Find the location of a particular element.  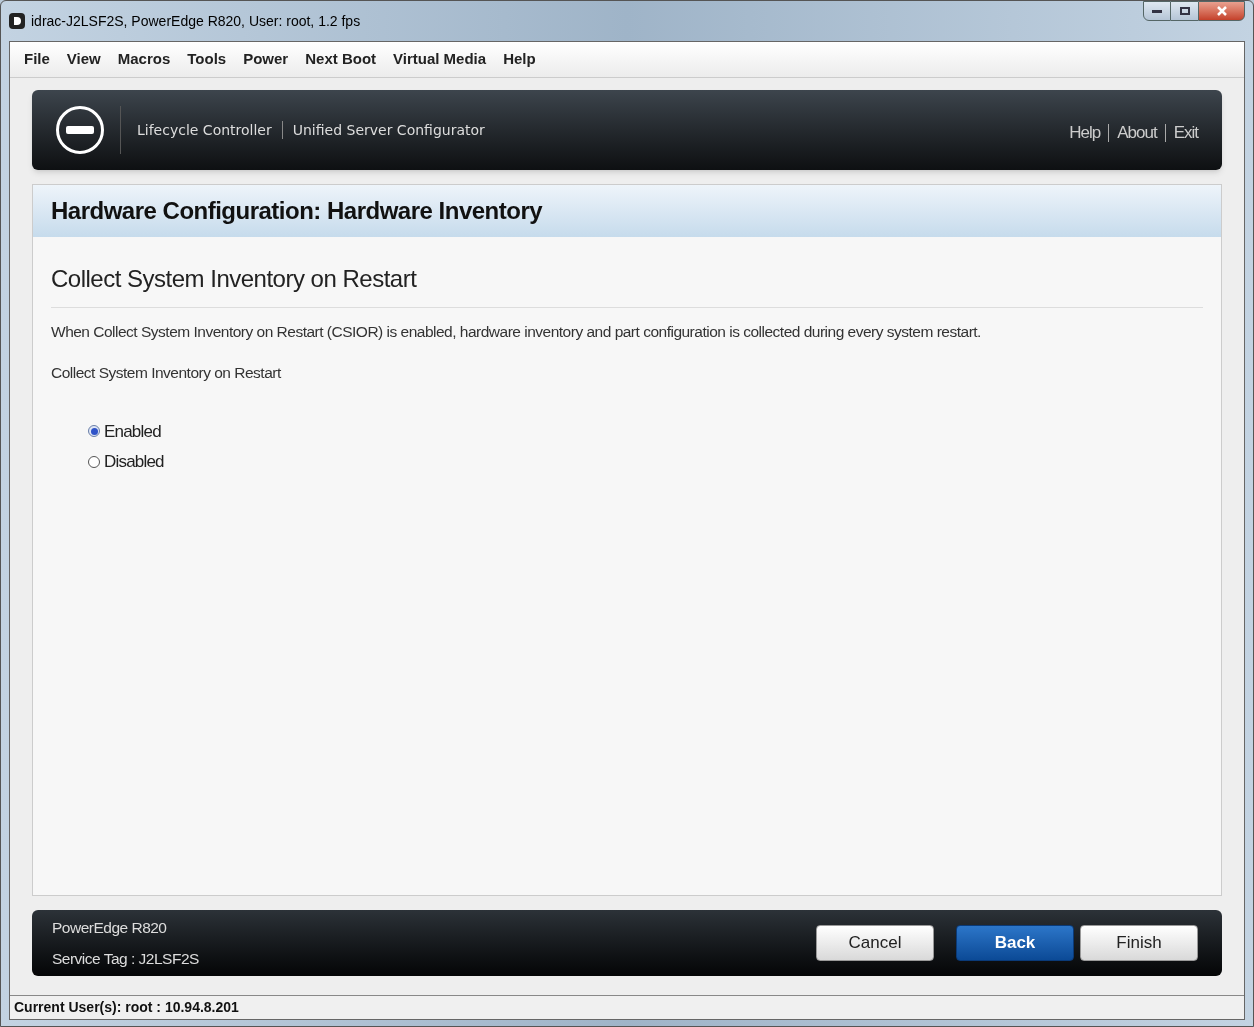

product-subtitle: Unified Server Configurator is located at coordinates (388, 130).